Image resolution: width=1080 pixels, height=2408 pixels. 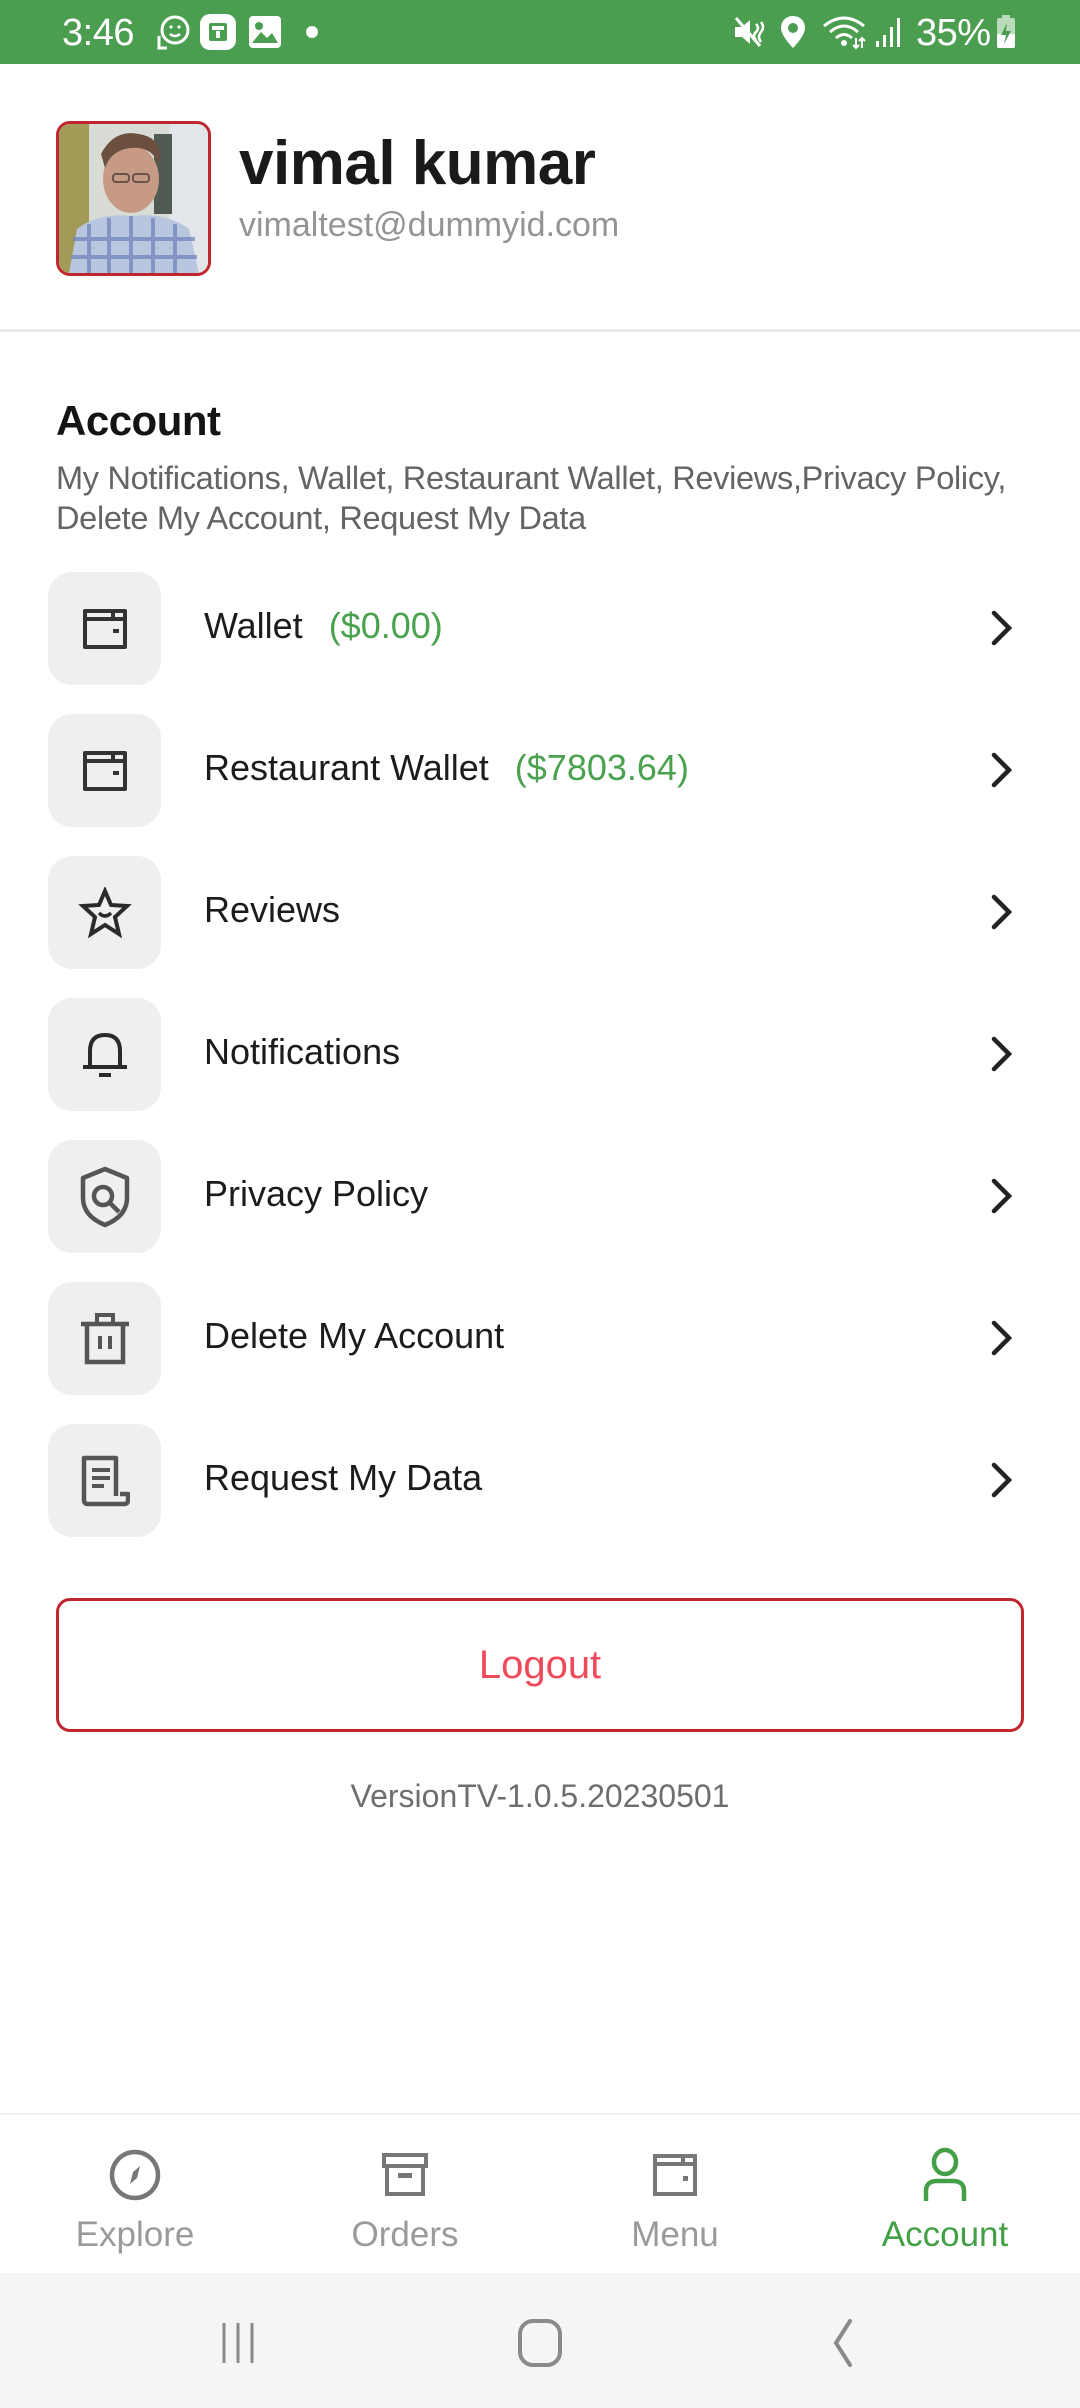 I want to click on menu-item-request-data: Request My Data, so click(x=540, y=1495).